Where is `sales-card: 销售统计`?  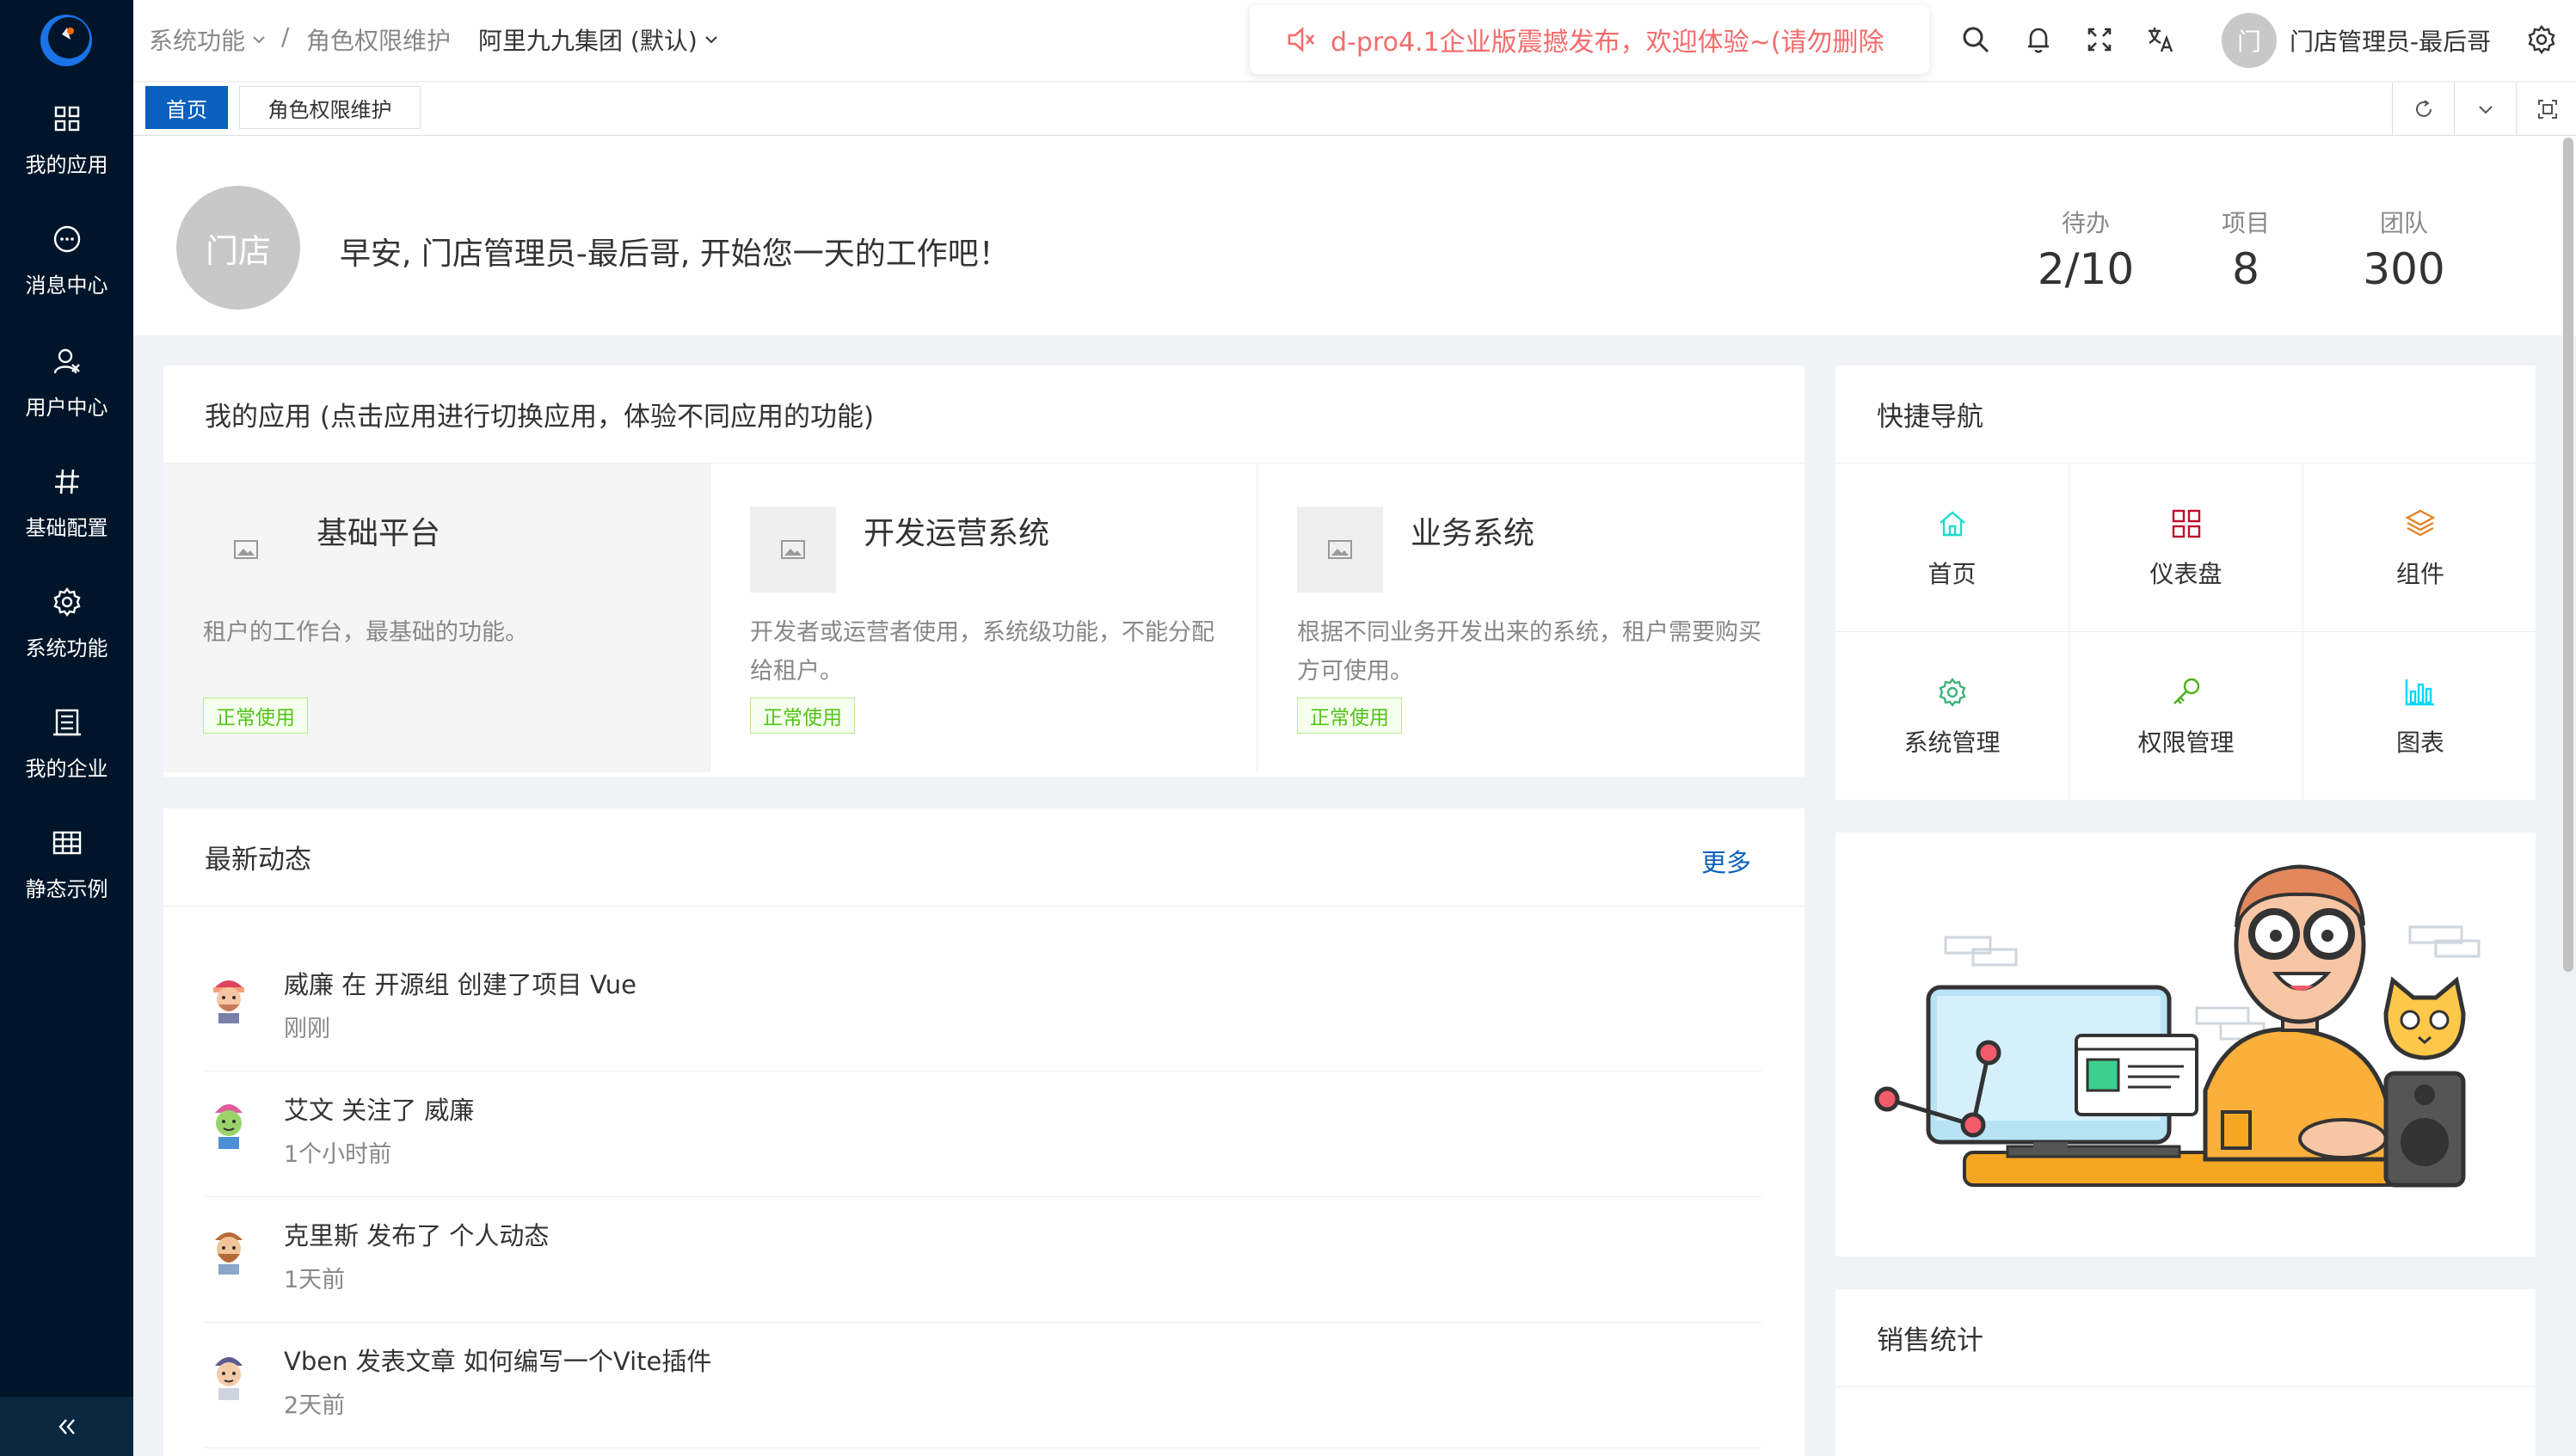
sales-card: 销售统计 is located at coordinates (2185, 1373).